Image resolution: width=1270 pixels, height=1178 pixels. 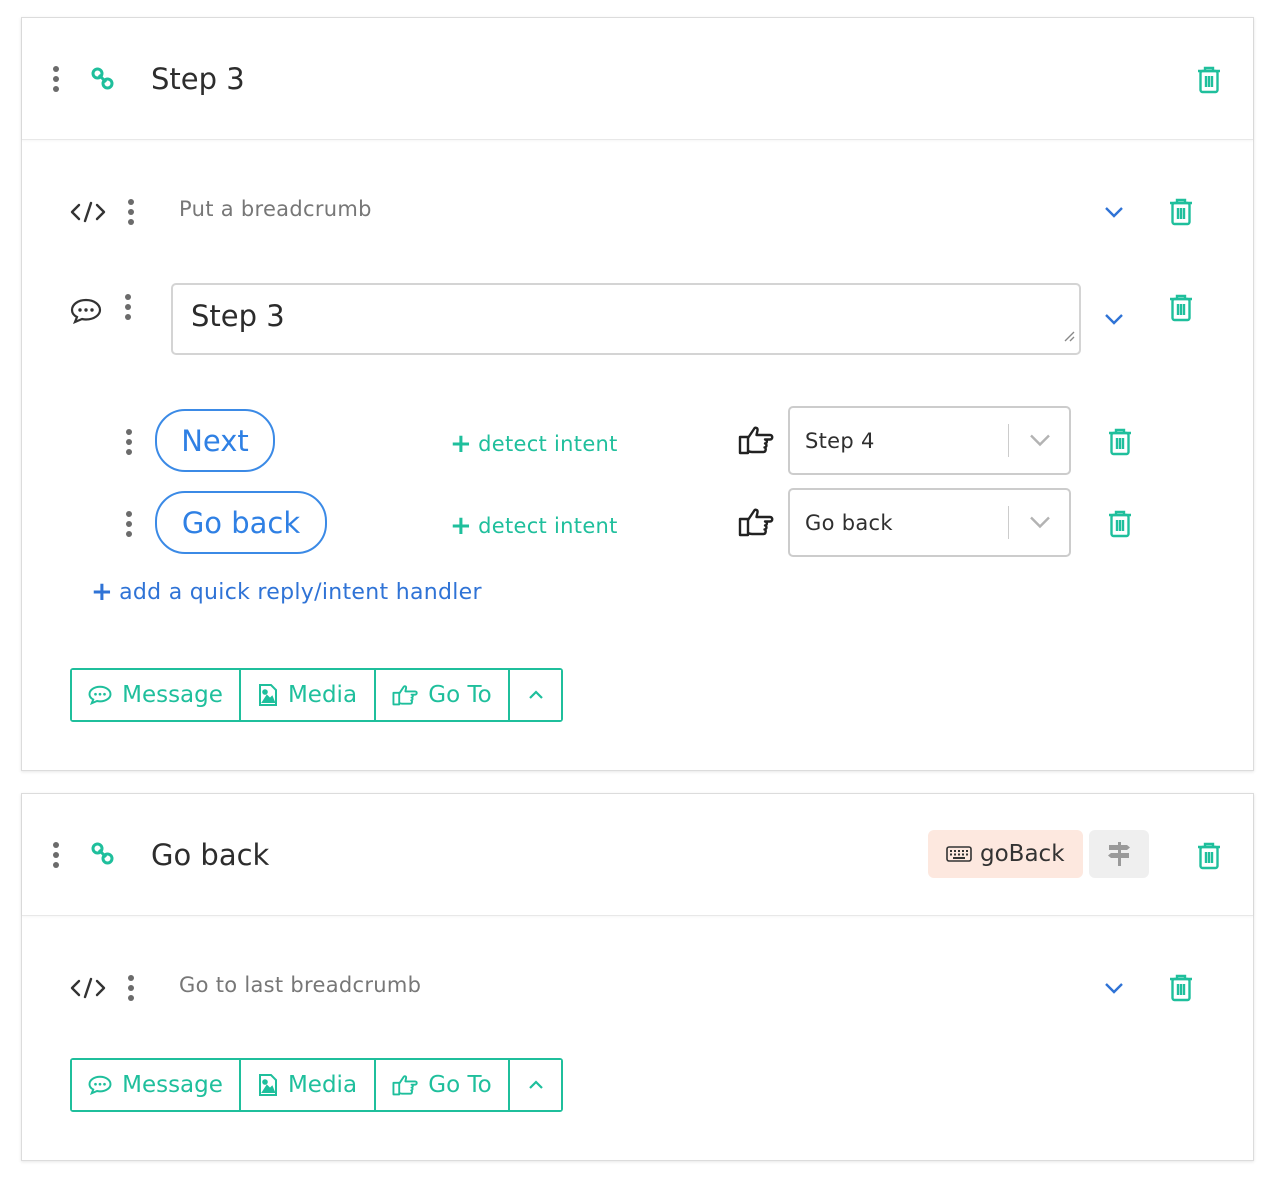 What do you see at coordinates (198, 79) in the screenshot?
I see `card-title: Step 3` at bounding box center [198, 79].